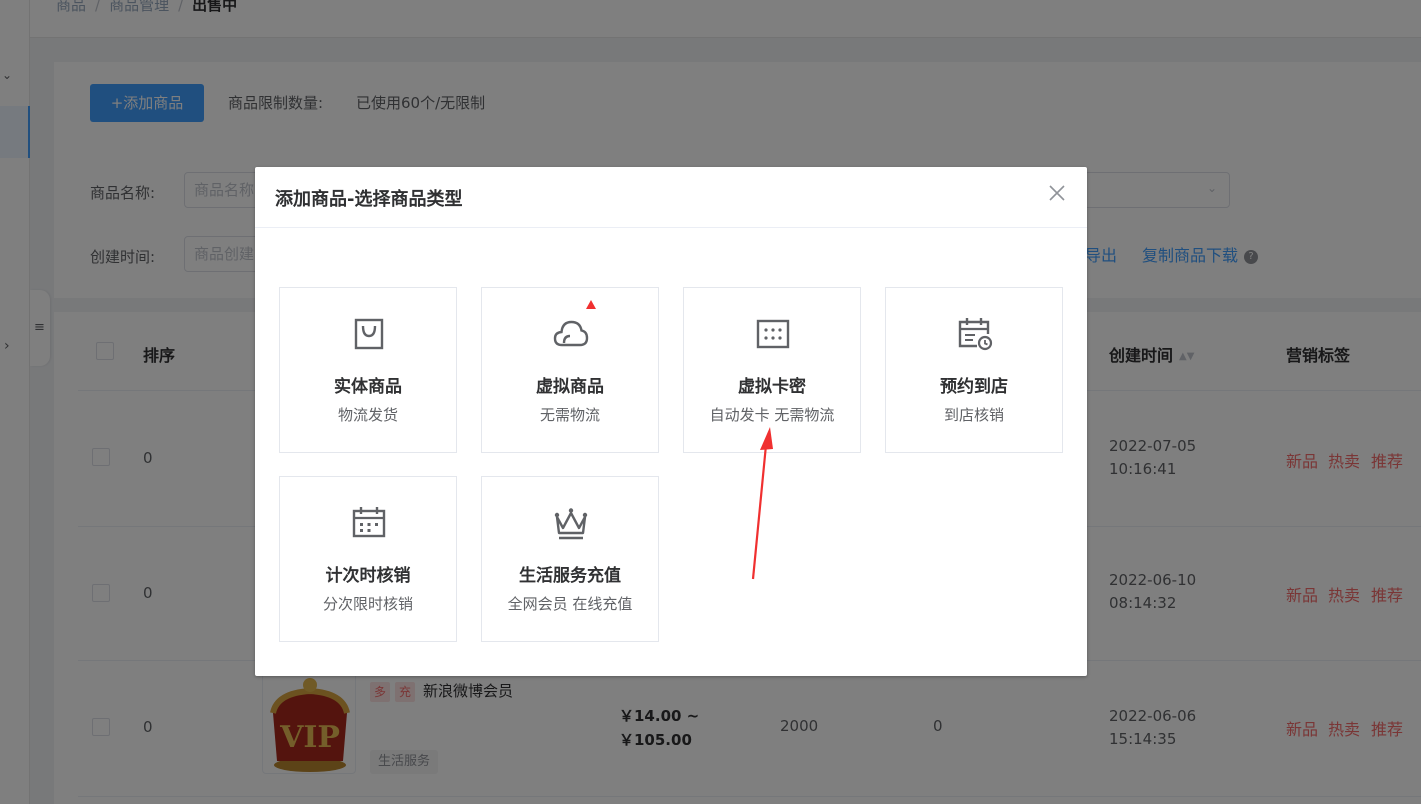  Describe the element at coordinates (368, 559) in the screenshot. I see `type-card-timed-verification: 计次时核销 分次限时核销` at that location.